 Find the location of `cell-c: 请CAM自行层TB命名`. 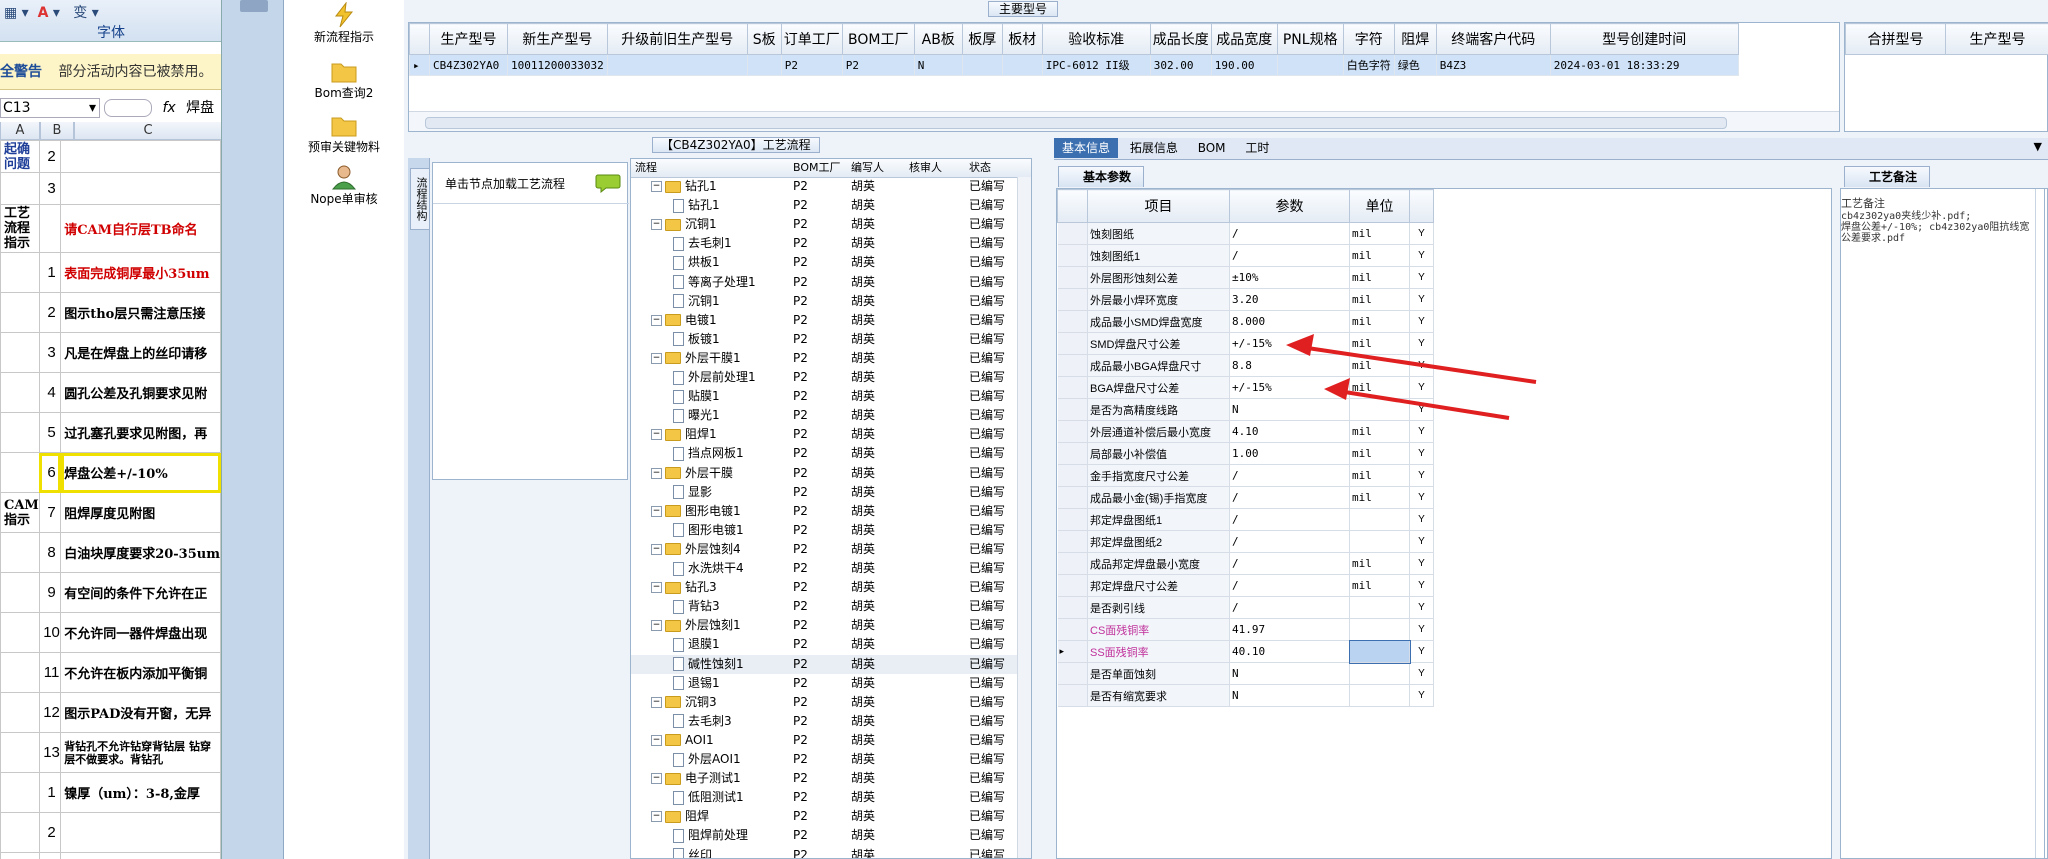

cell-c: 请CAM自行层TB命名 is located at coordinates (140, 228).